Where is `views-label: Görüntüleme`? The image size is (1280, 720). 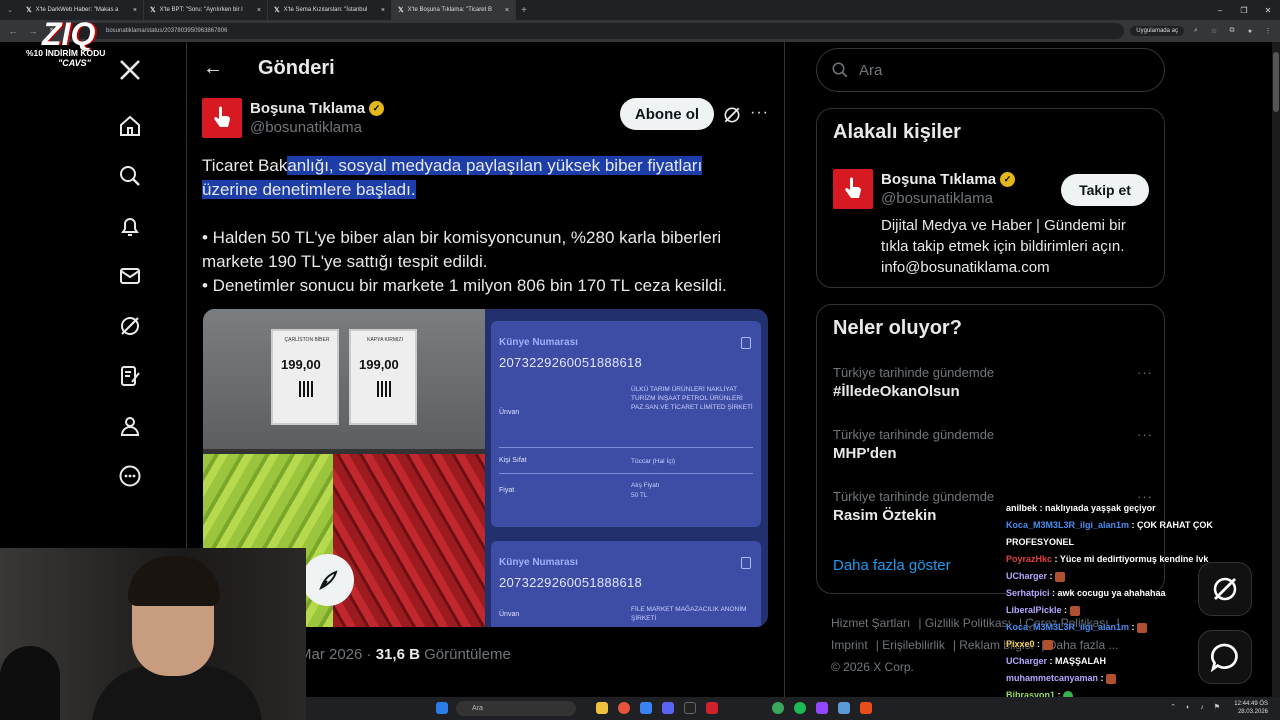
views-label: Görüntüleme is located at coordinates (467, 654).